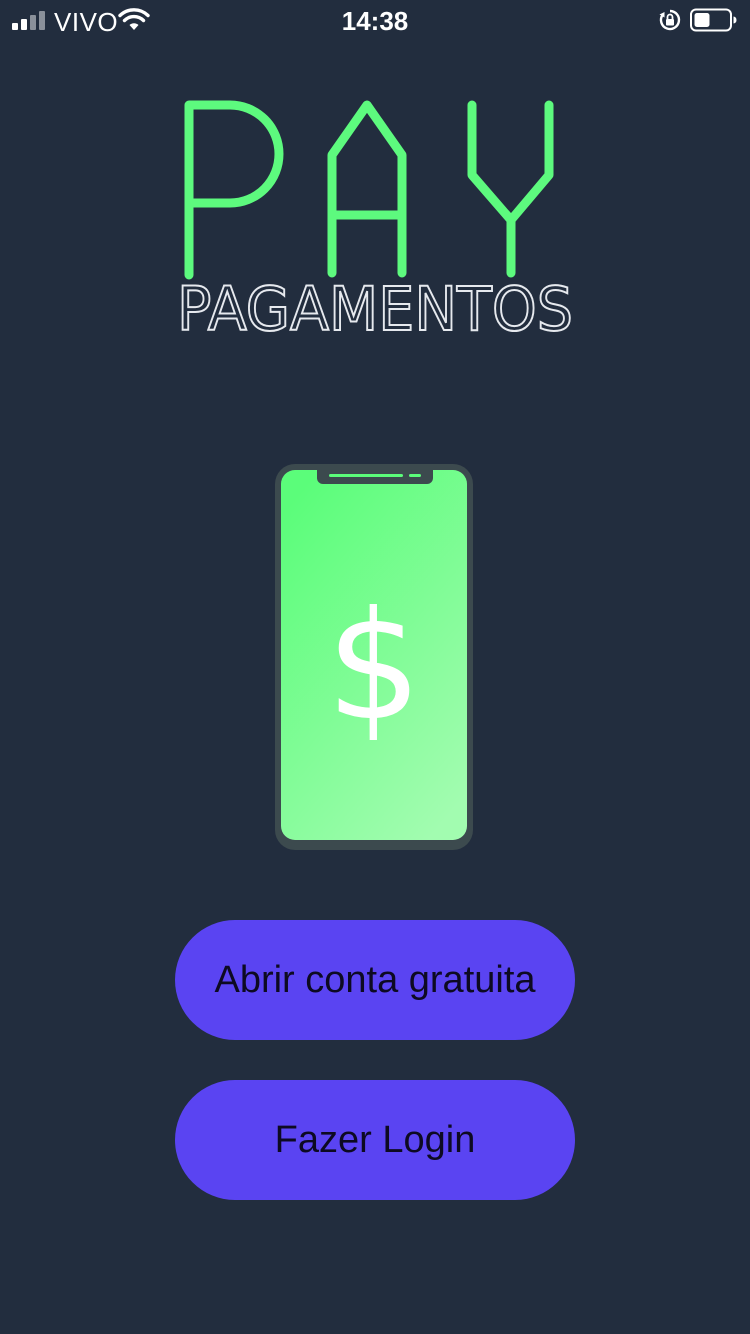 The height and width of the screenshot is (1334, 750). Describe the element at coordinates (375, 307) in the screenshot. I see `logo-subtitle: PAGAMENTOS` at that location.